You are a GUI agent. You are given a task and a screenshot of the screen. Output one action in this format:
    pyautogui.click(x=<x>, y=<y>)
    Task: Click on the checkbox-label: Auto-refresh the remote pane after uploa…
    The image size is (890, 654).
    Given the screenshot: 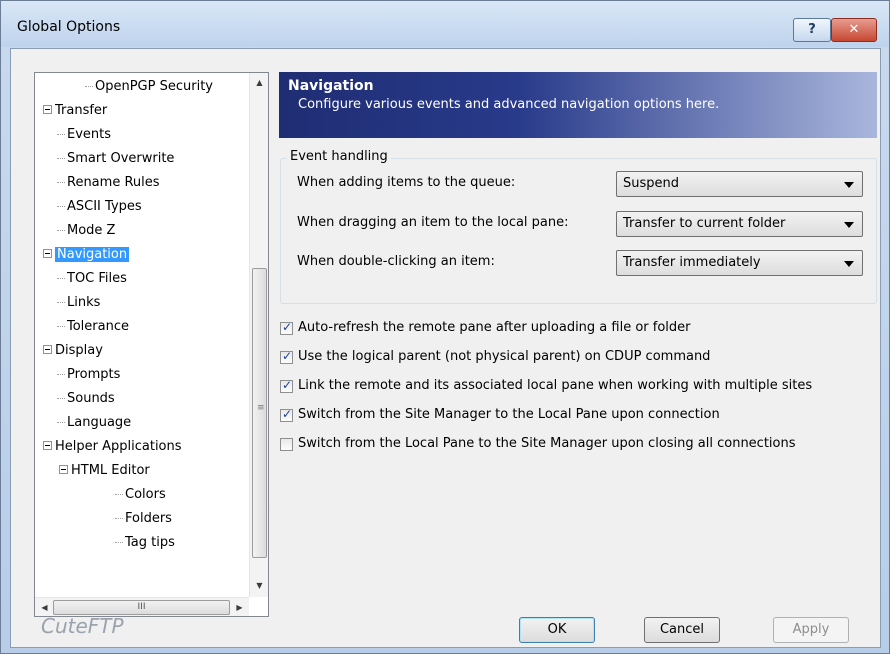 What is the action you would take?
    pyautogui.click(x=494, y=327)
    